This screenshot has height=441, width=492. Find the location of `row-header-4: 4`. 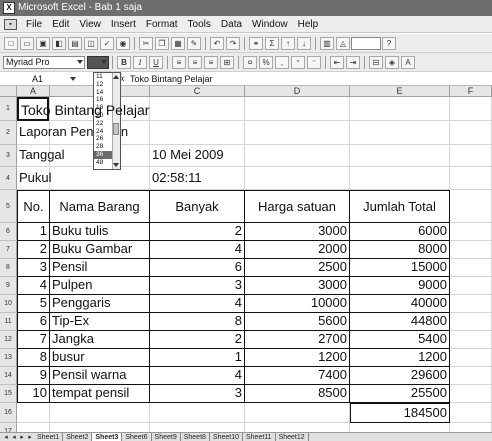

row-header-4: 4 is located at coordinates (8, 178).